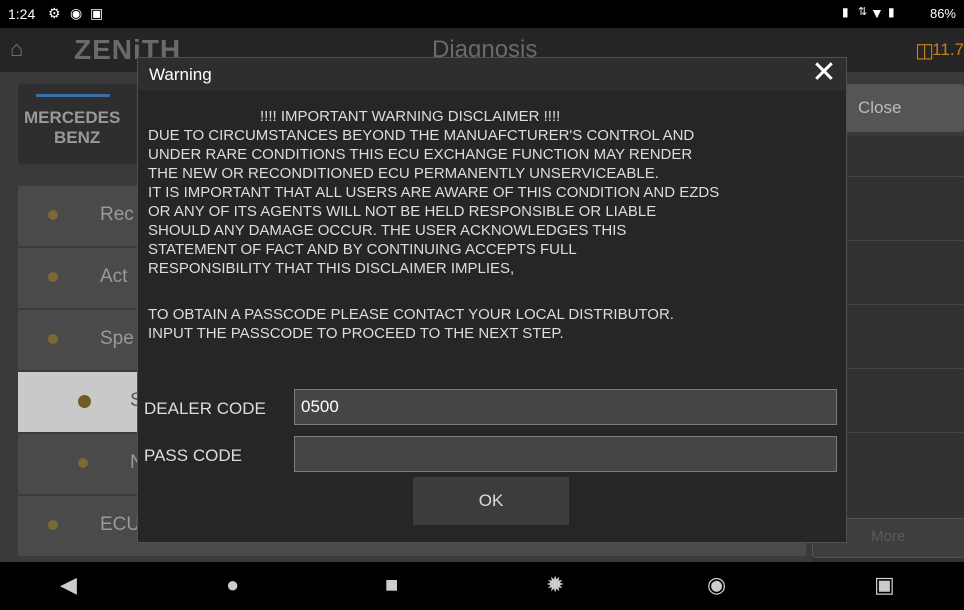 This screenshot has height=610, width=964. I want to click on battery-voltage: 11.7, so click(948, 49).